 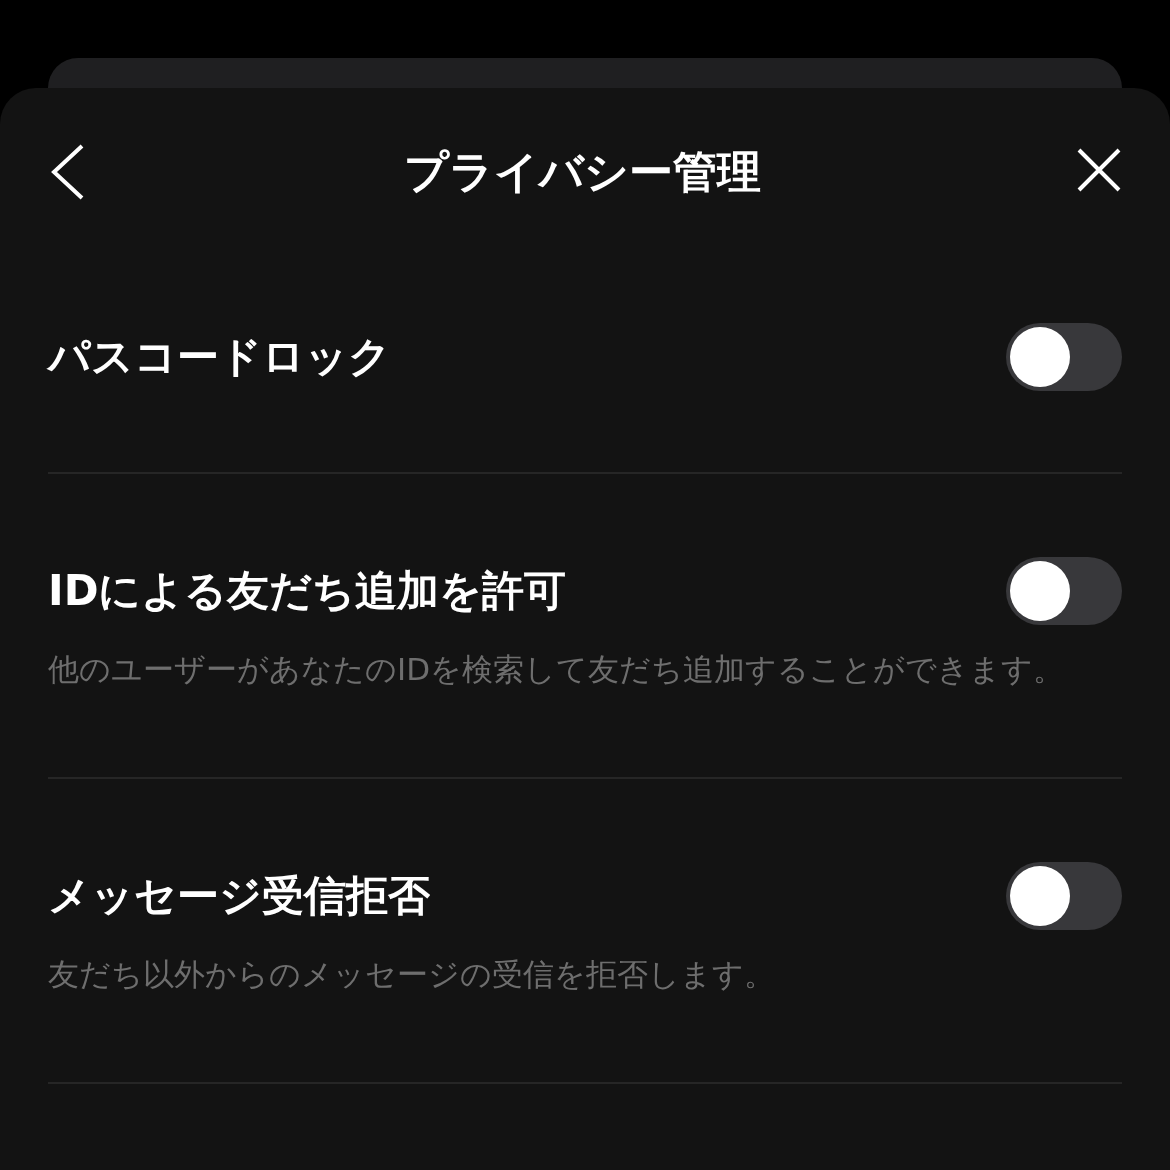 I want to click on setting-description: 他のユーザーがあなたのIDを検索して友だち追加することができます。, so click(x=556, y=669).